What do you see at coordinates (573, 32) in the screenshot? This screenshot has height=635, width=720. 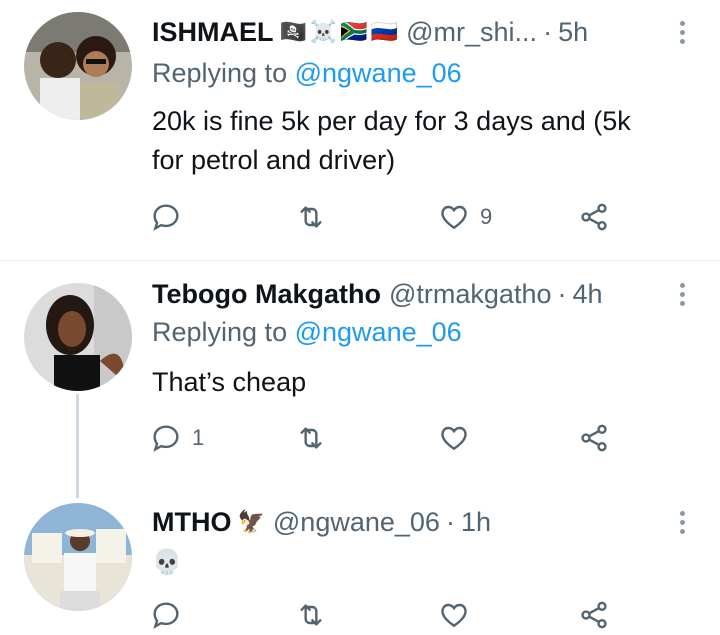 I see `timestamp: 5h` at bounding box center [573, 32].